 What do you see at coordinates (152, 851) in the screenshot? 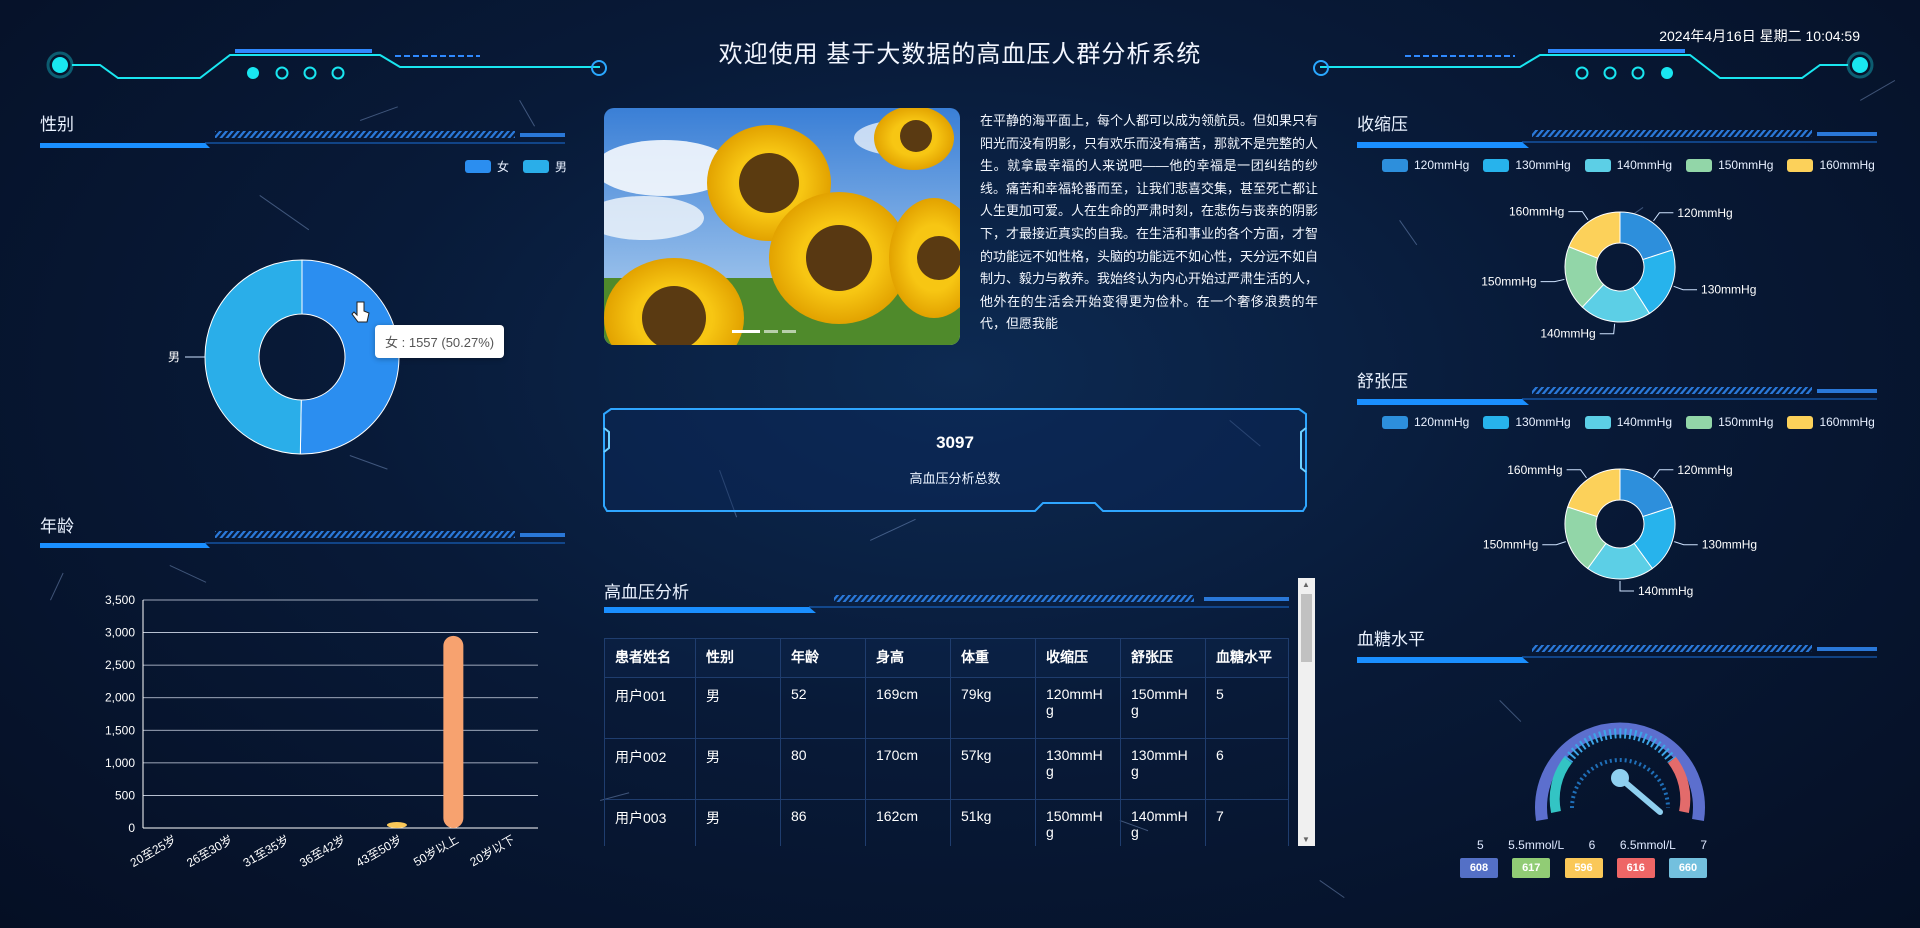
I see `x-tick-label: 20至25岁` at bounding box center [152, 851].